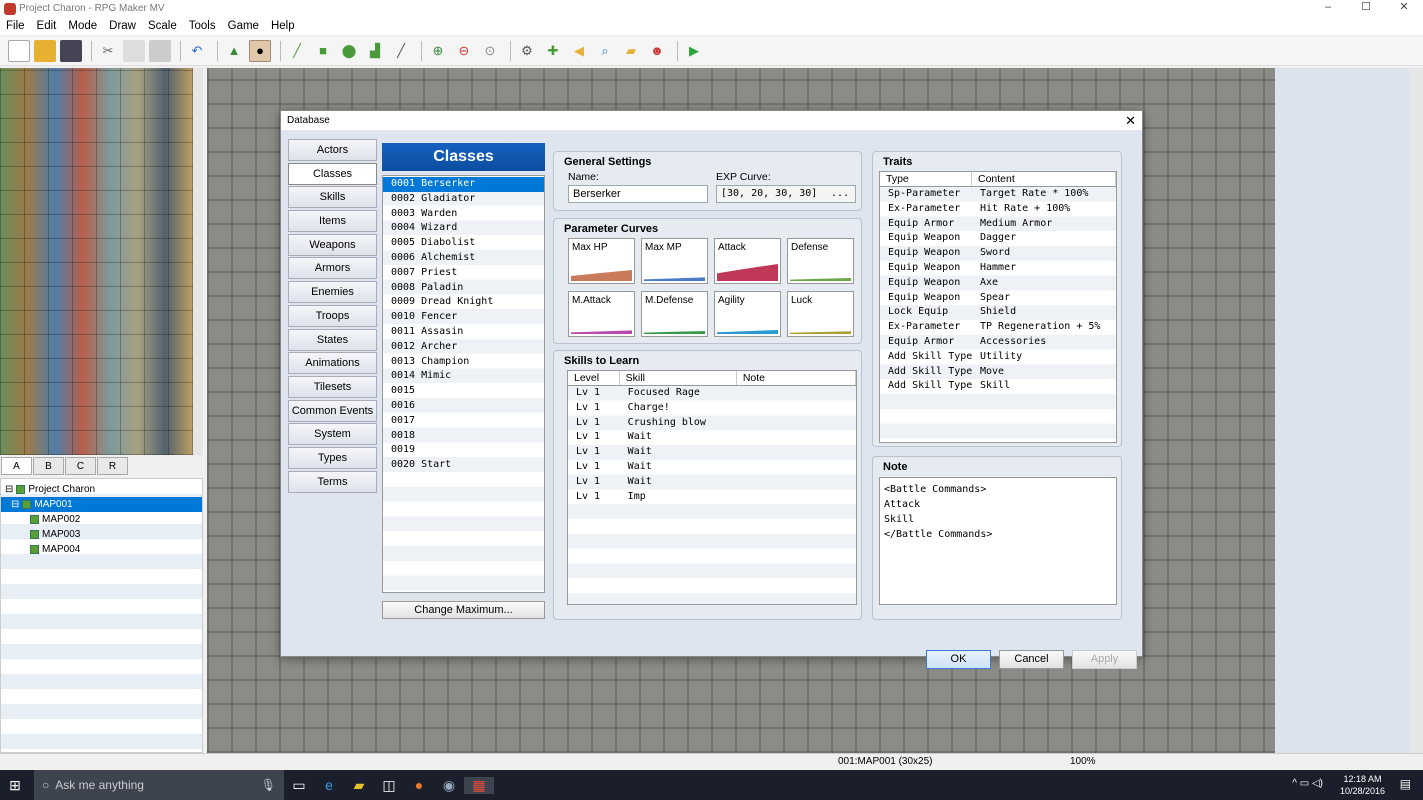  What do you see at coordinates (463, 465) in the screenshot?
I see `class-list-item: 0020 Start` at bounding box center [463, 465].